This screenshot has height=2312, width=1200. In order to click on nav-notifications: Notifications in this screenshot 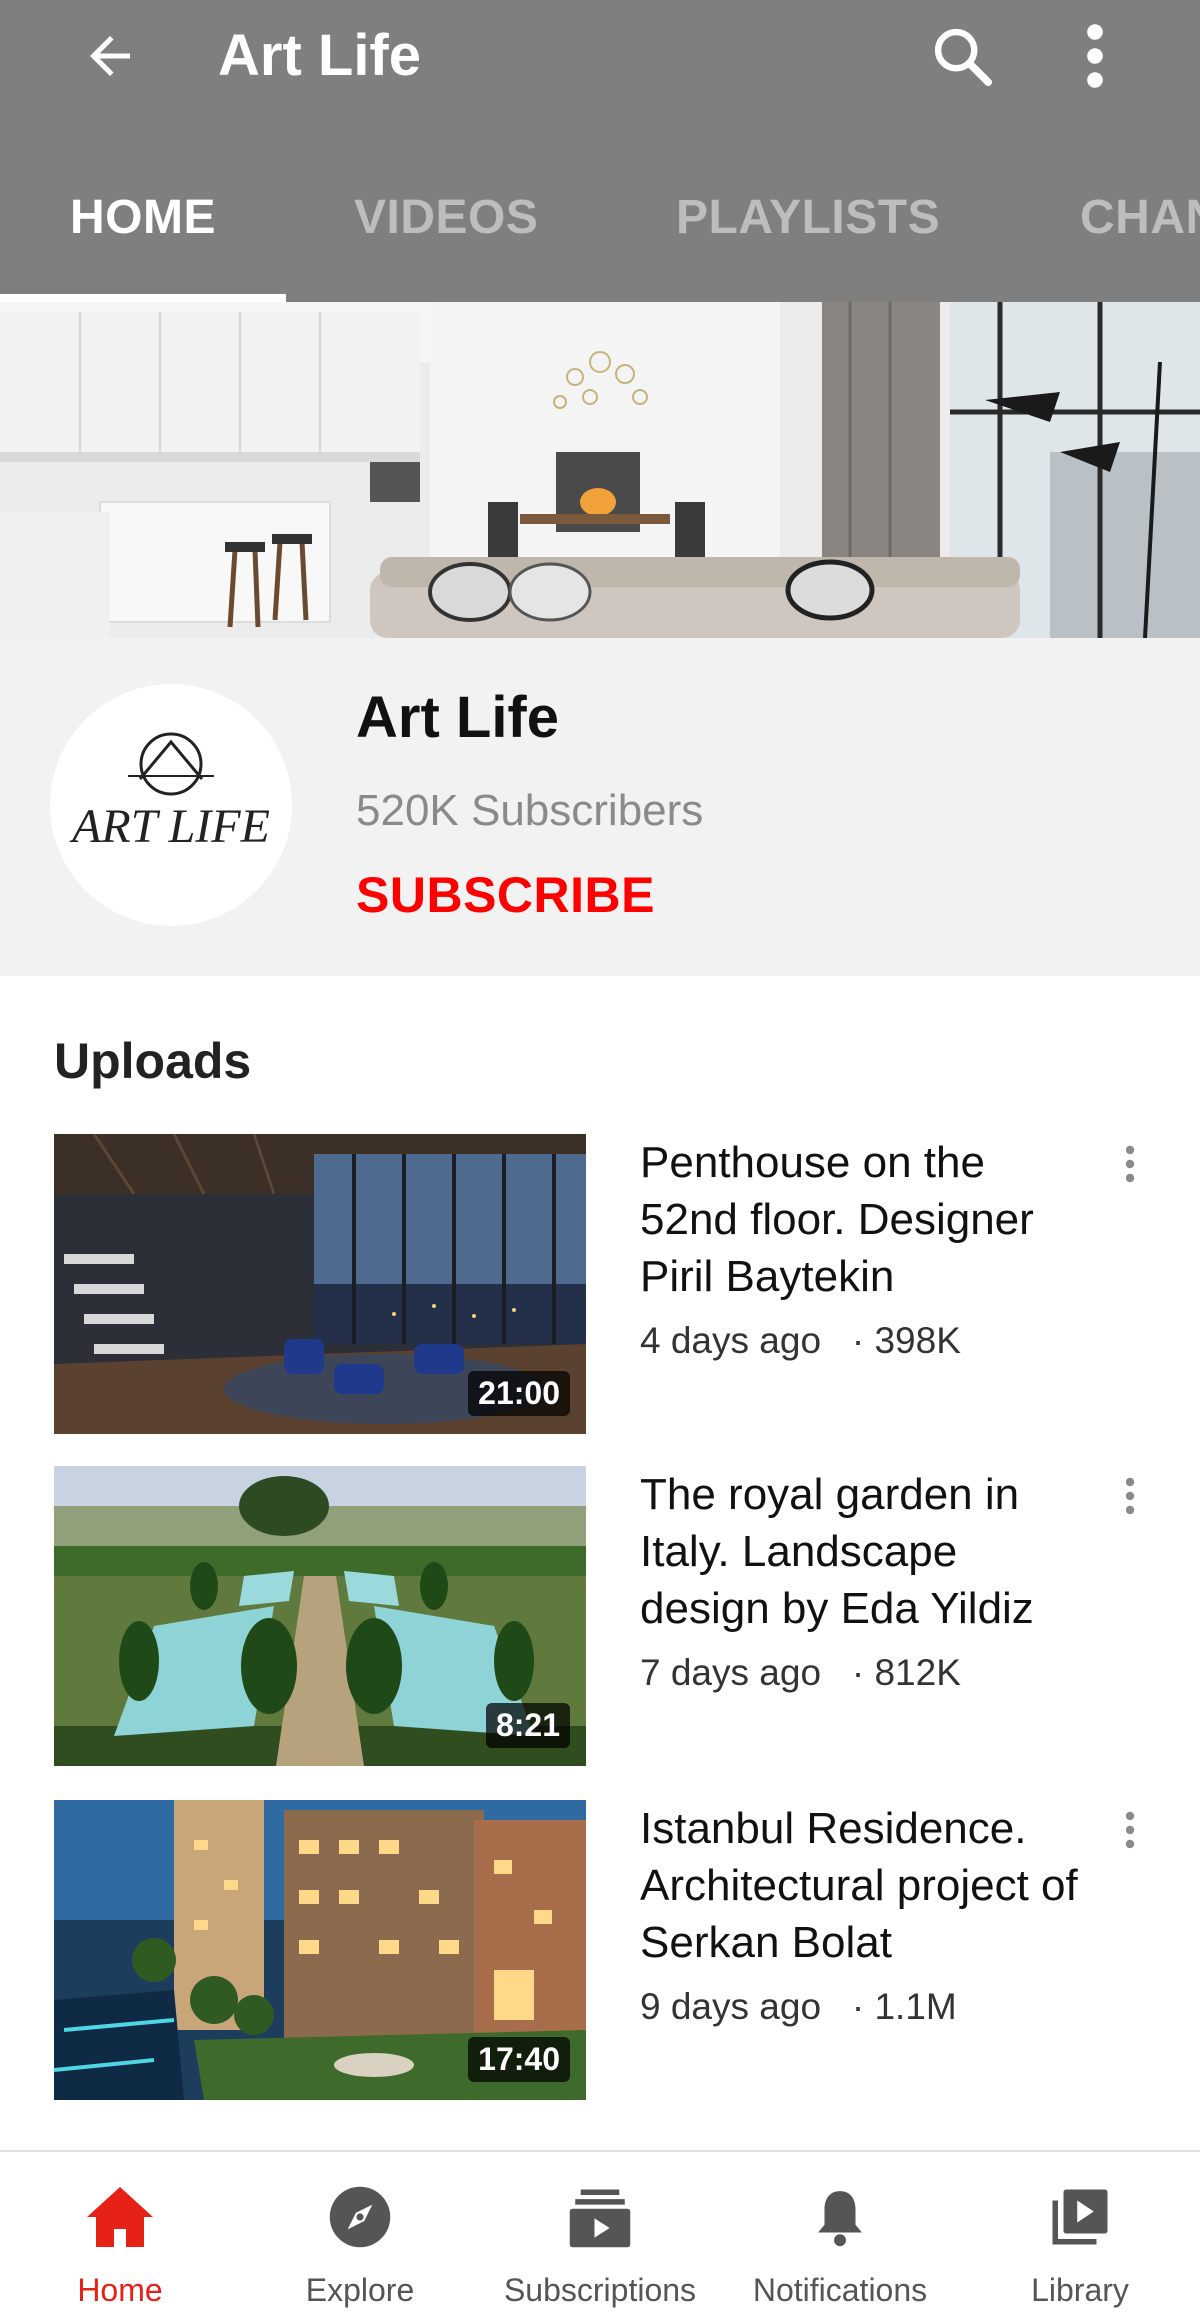, I will do `click(840, 2232)`.